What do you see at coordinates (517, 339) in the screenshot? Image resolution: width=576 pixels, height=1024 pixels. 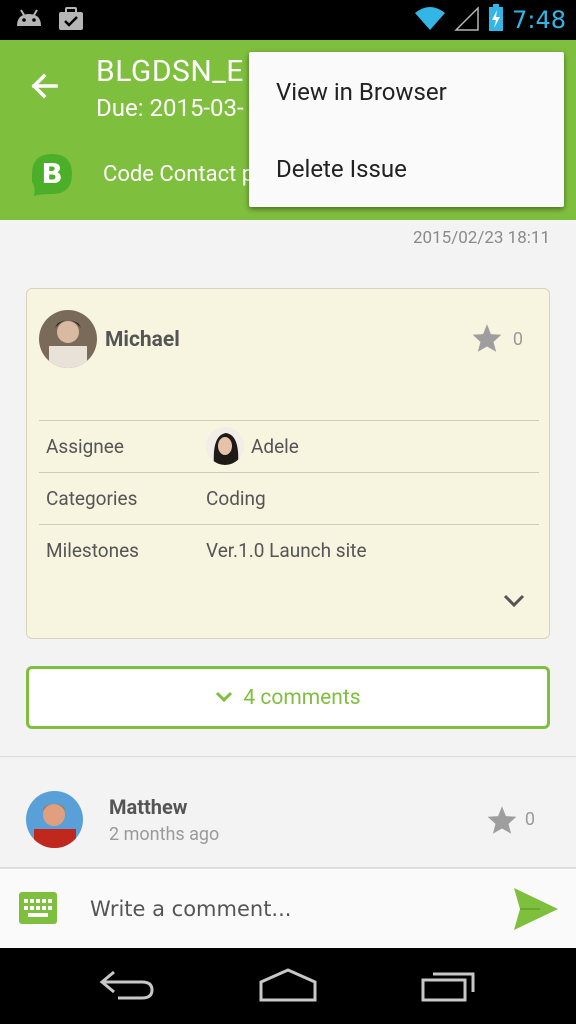 I see `star-count: 0` at bounding box center [517, 339].